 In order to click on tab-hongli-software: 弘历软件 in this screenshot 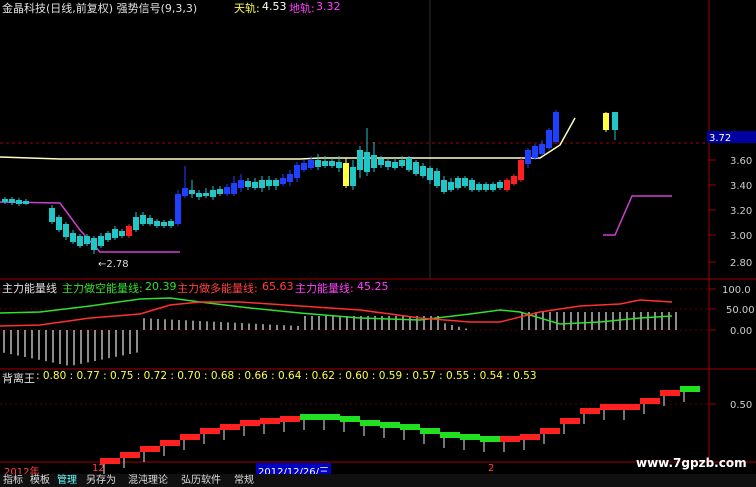, I will do `click(201, 480)`.